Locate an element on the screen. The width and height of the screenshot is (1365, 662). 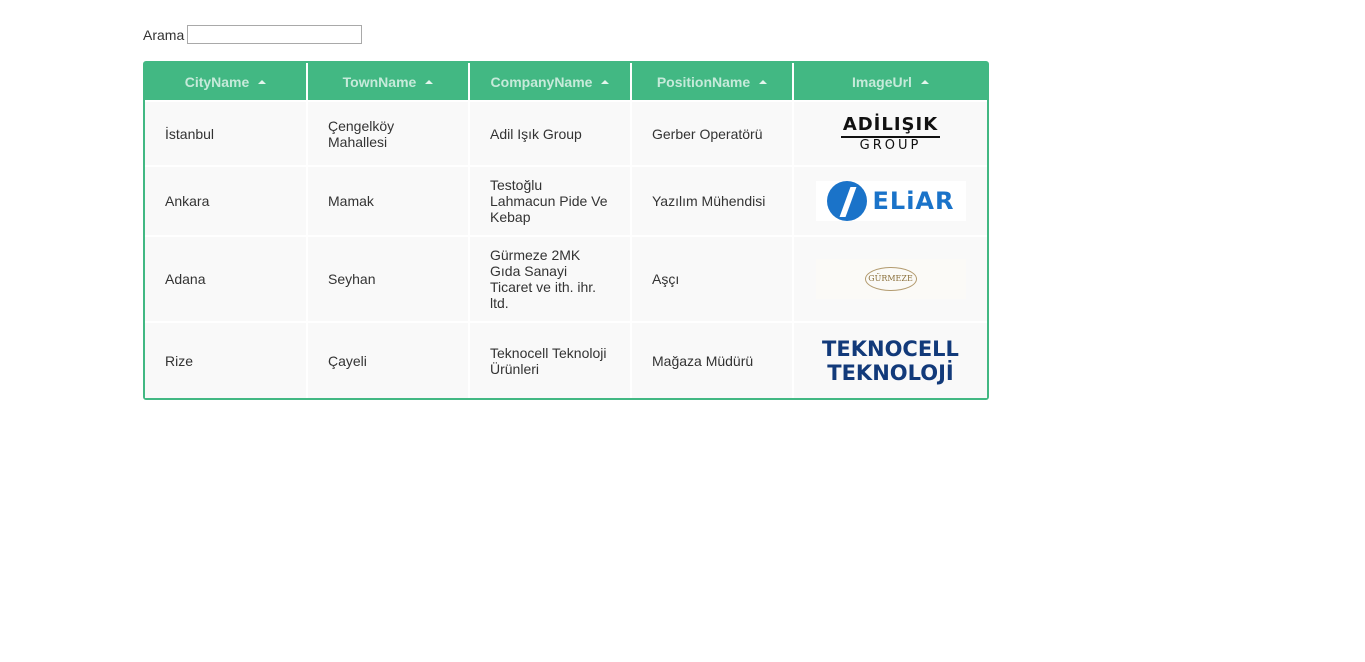
town-cell: Çayeli is located at coordinates (387, 359).